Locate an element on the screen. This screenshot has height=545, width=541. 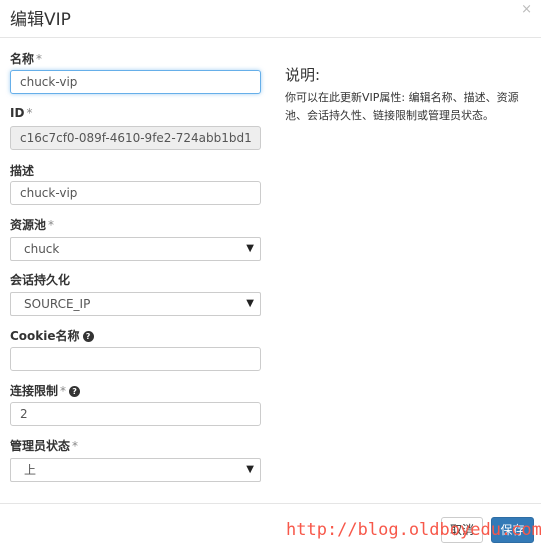
connection-limit-input is located at coordinates (135, 414).